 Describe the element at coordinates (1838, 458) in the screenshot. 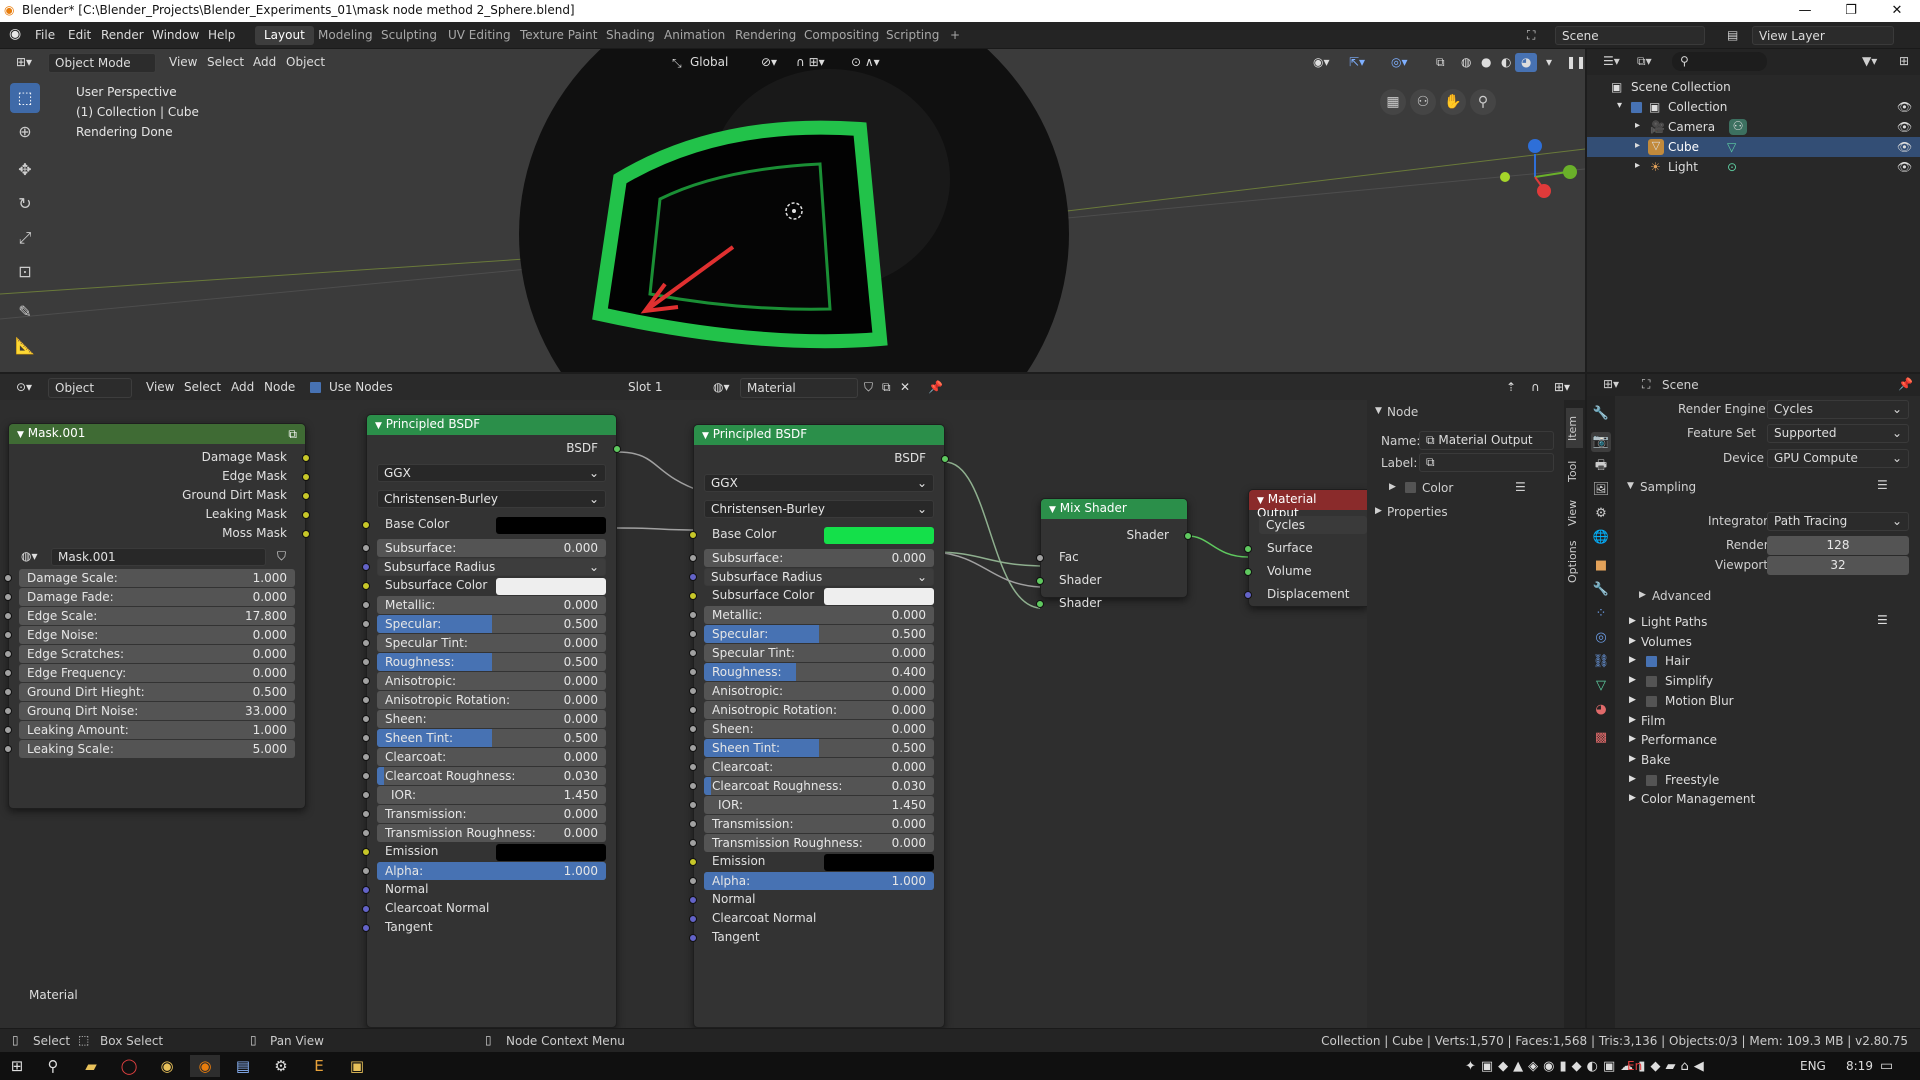

I see `device-dropdown: GPU Compute ⌄` at that location.